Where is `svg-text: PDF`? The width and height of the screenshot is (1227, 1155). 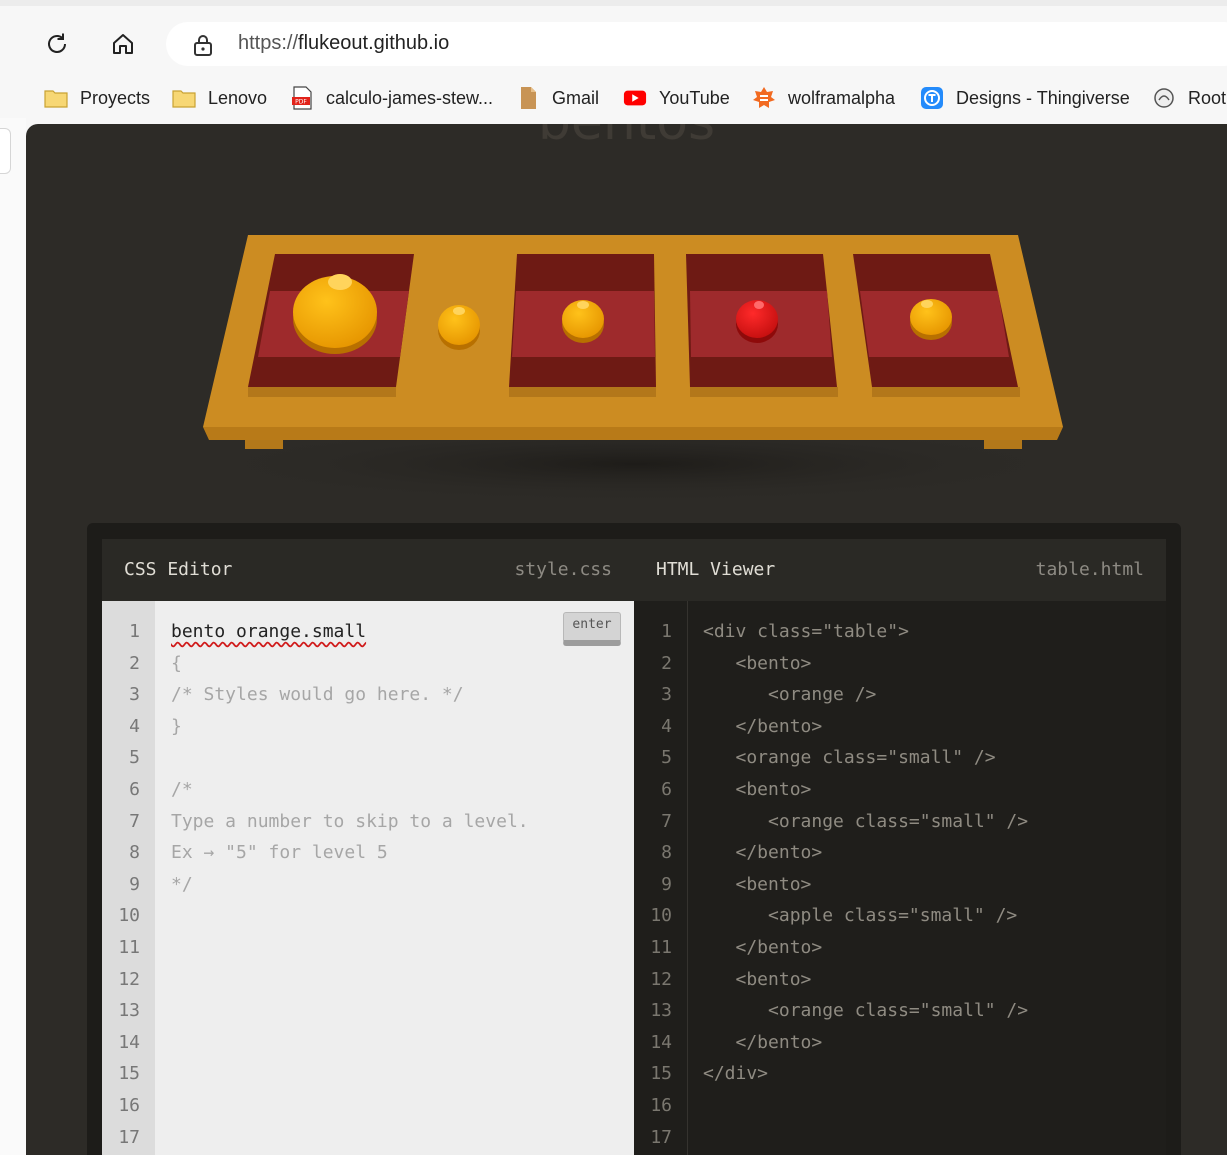 svg-text: PDF is located at coordinates (301, 102).